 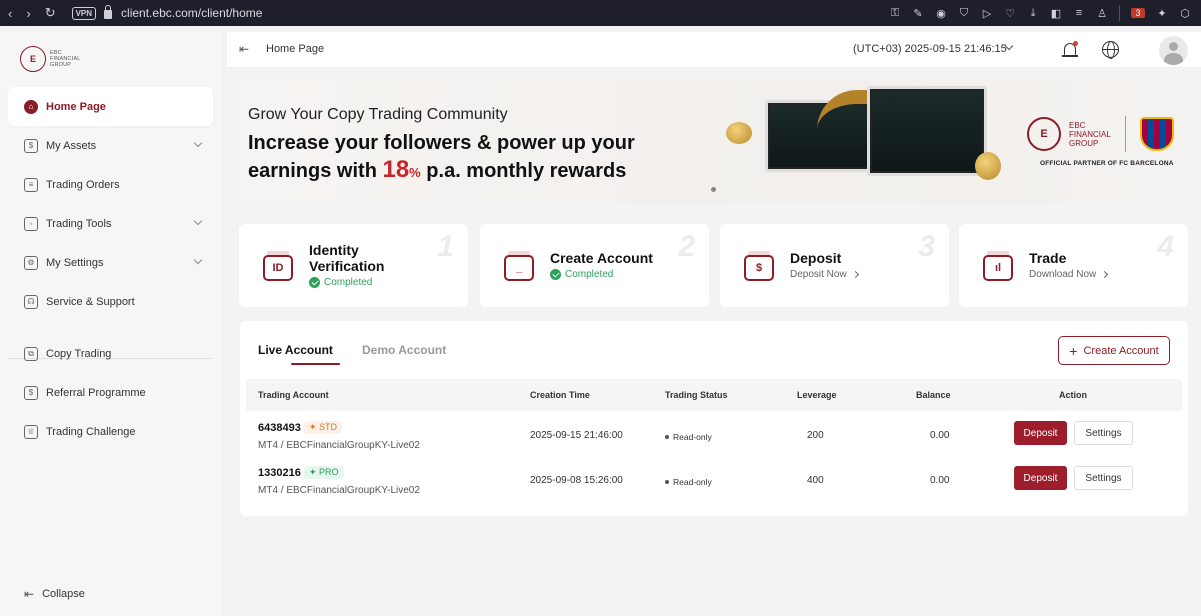 I want to click on sidebar-item-my-settings: ⚙ My Settings, so click(x=110, y=262).